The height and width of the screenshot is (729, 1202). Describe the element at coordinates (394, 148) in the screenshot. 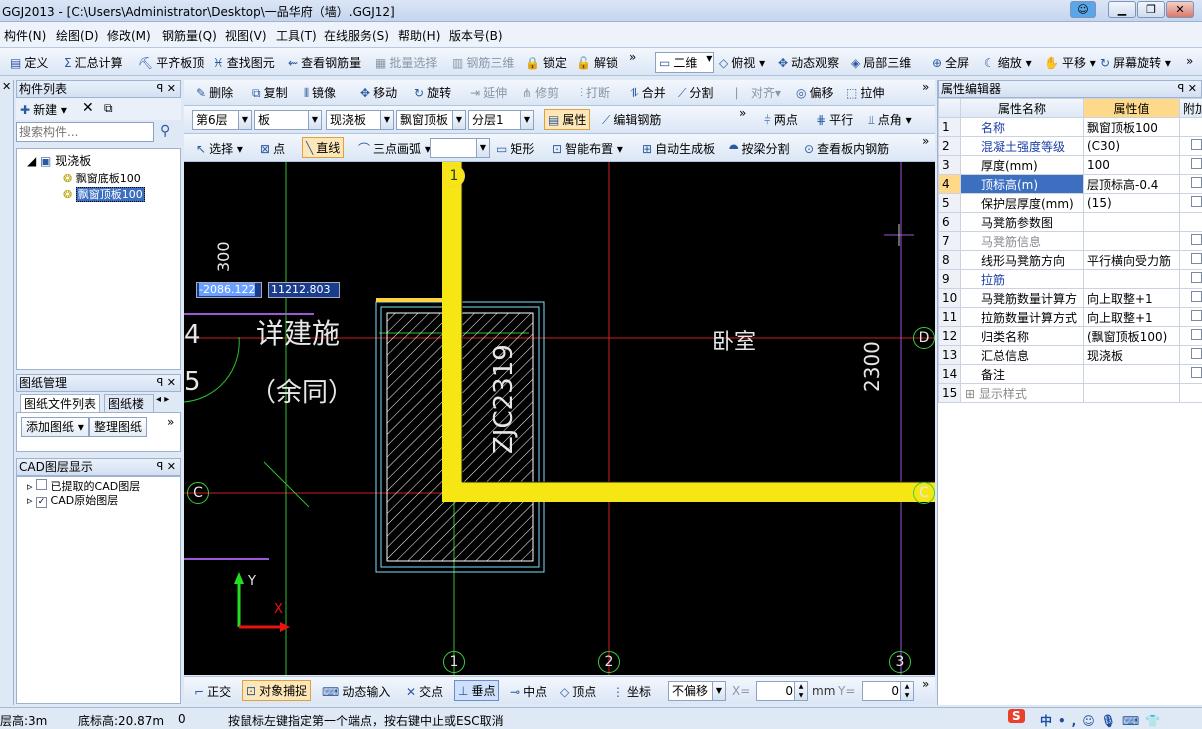

I see `arc-button: ⌒ 三点画弧 ▾` at that location.